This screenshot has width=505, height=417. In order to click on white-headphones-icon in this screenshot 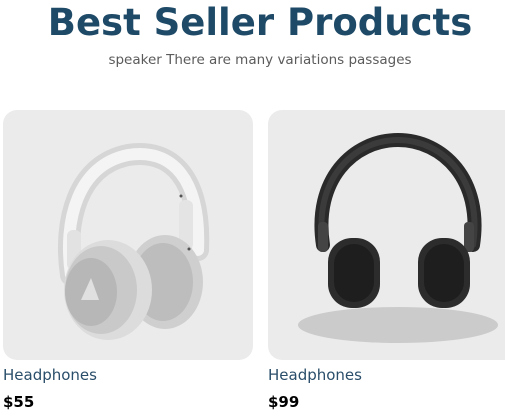, I will do `click(133, 241)`.